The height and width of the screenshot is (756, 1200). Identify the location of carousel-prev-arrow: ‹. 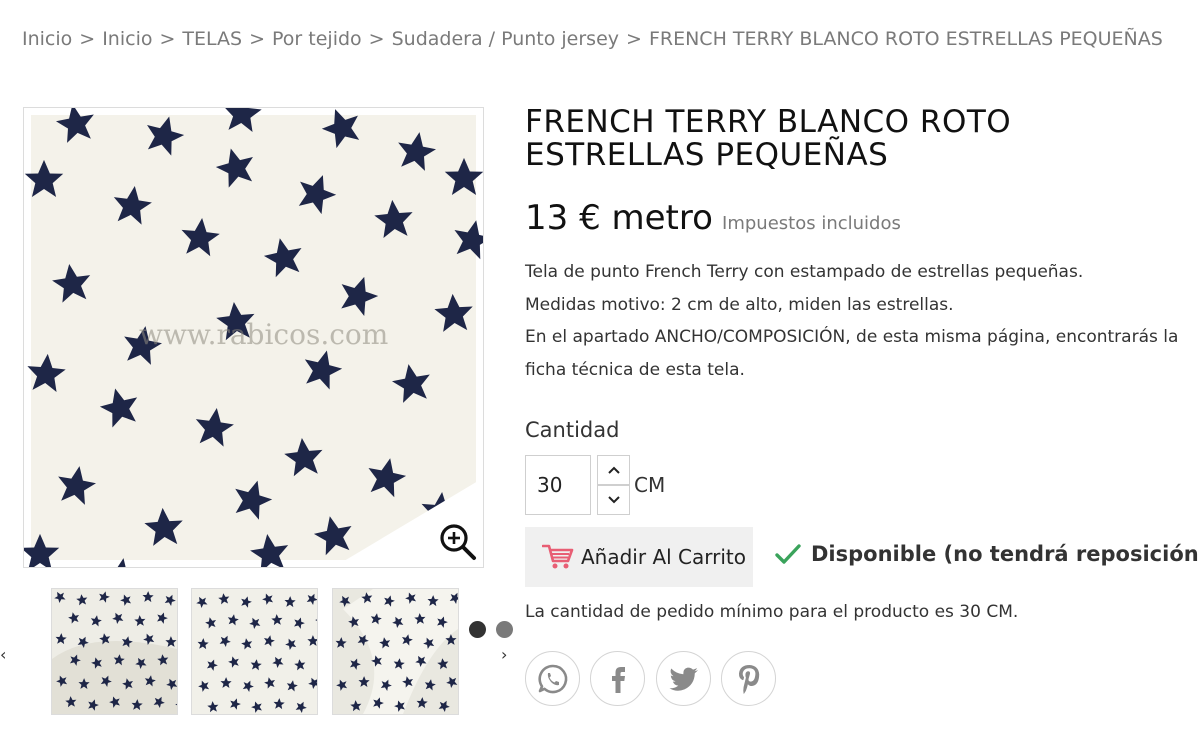
(3, 654).